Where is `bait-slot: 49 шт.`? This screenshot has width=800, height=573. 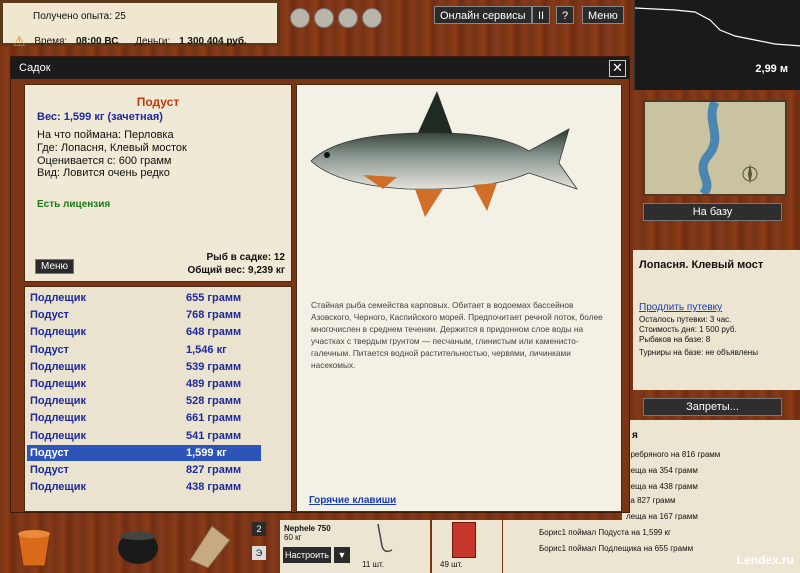 bait-slot: 49 шт. is located at coordinates (467, 546).